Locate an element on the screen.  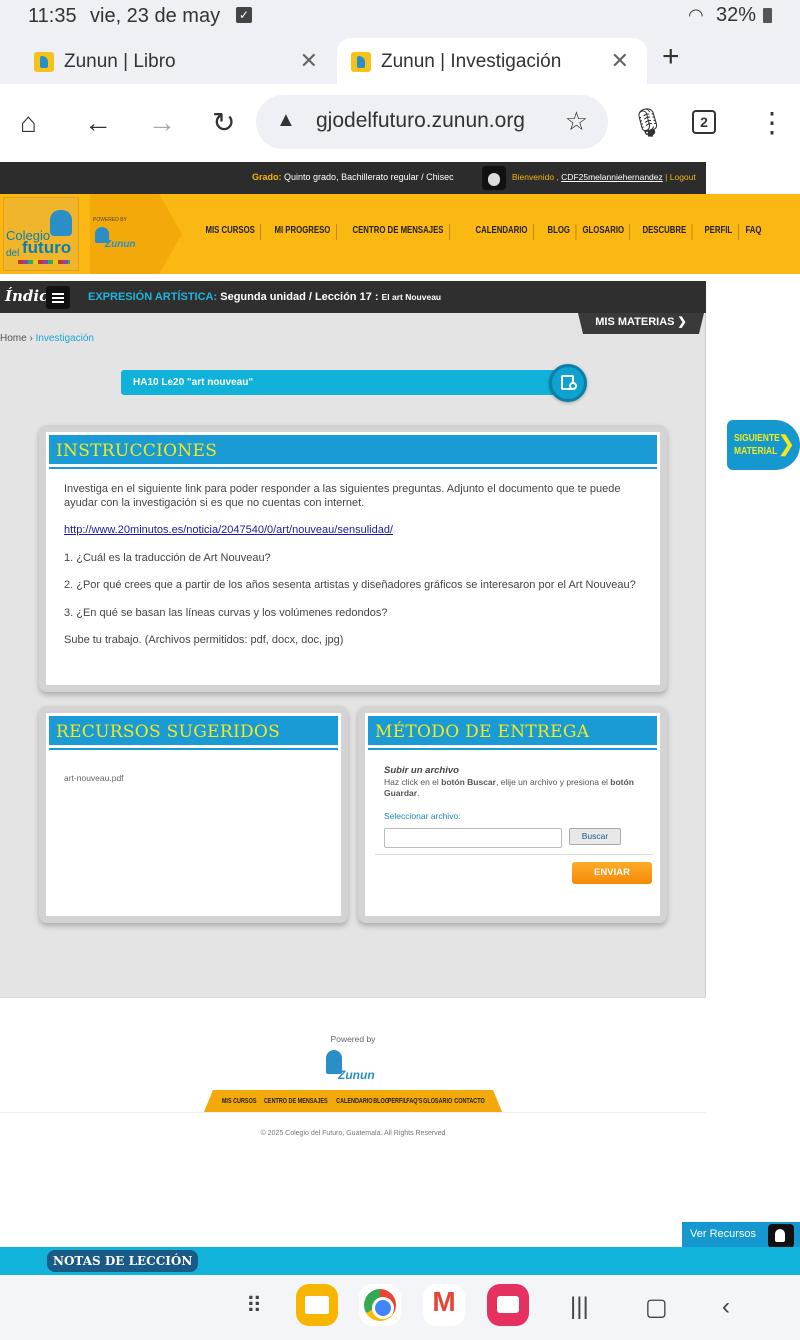
mis-materias-button: MIS MATERIAS ❯ is located at coordinates (641, 323).